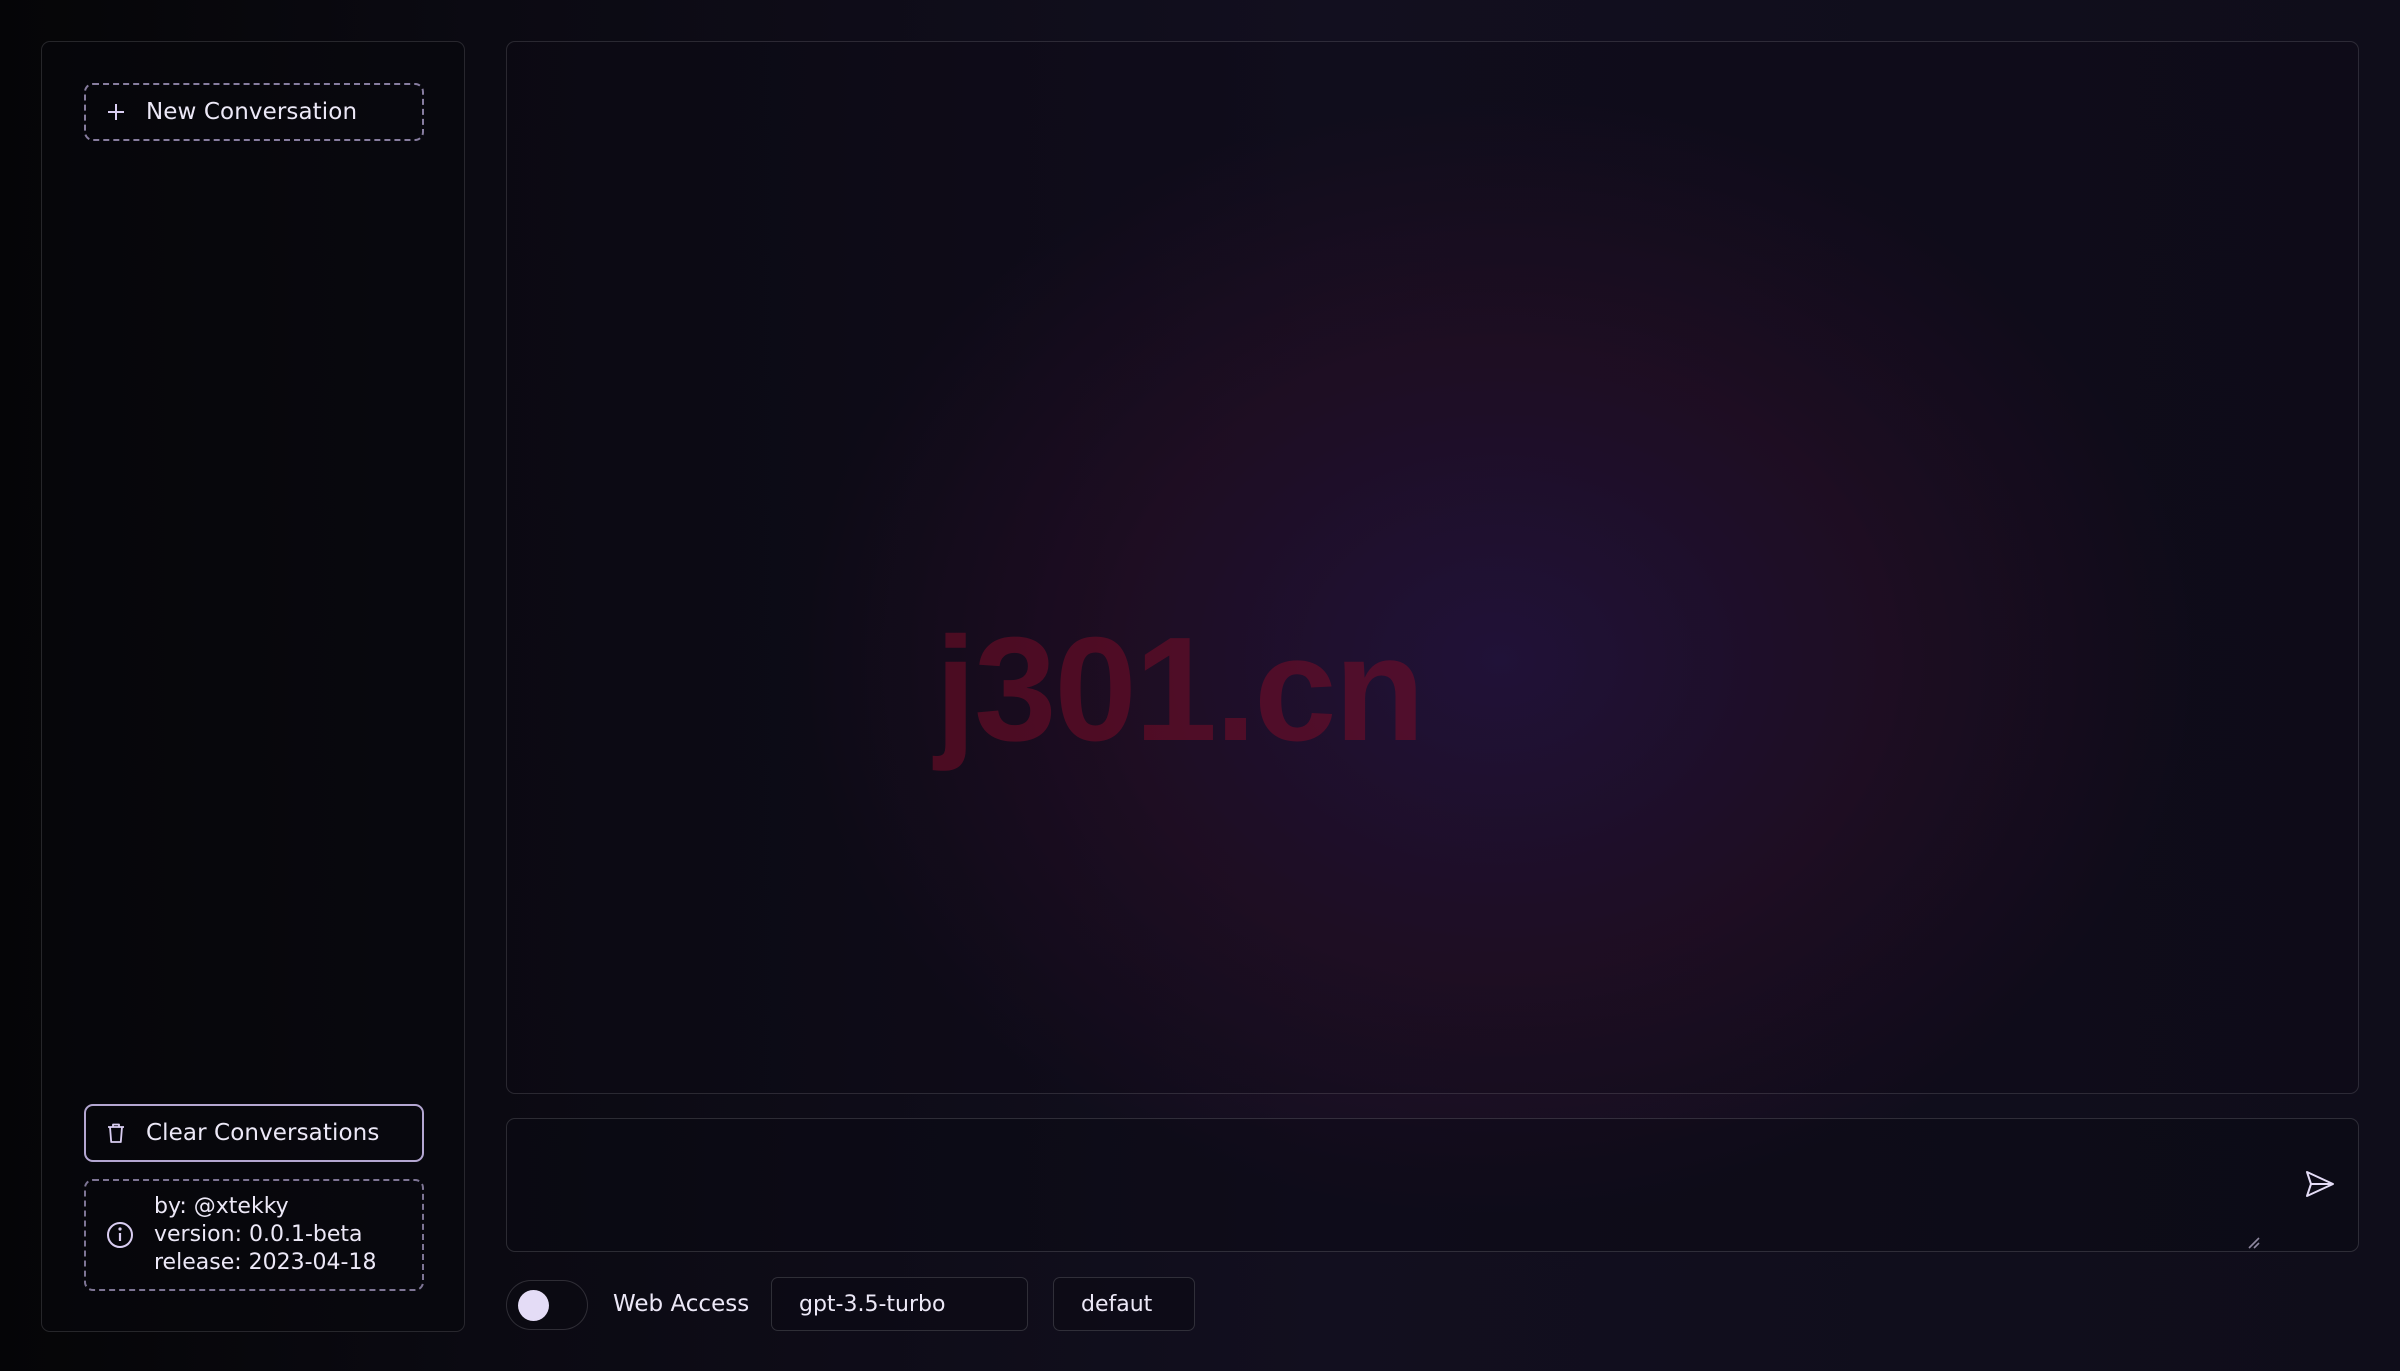  What do you see at coordinates (1117, 1304) in the screenshot?
I see `persona-select-value: defaut` at bounding box center [1117, 1304].